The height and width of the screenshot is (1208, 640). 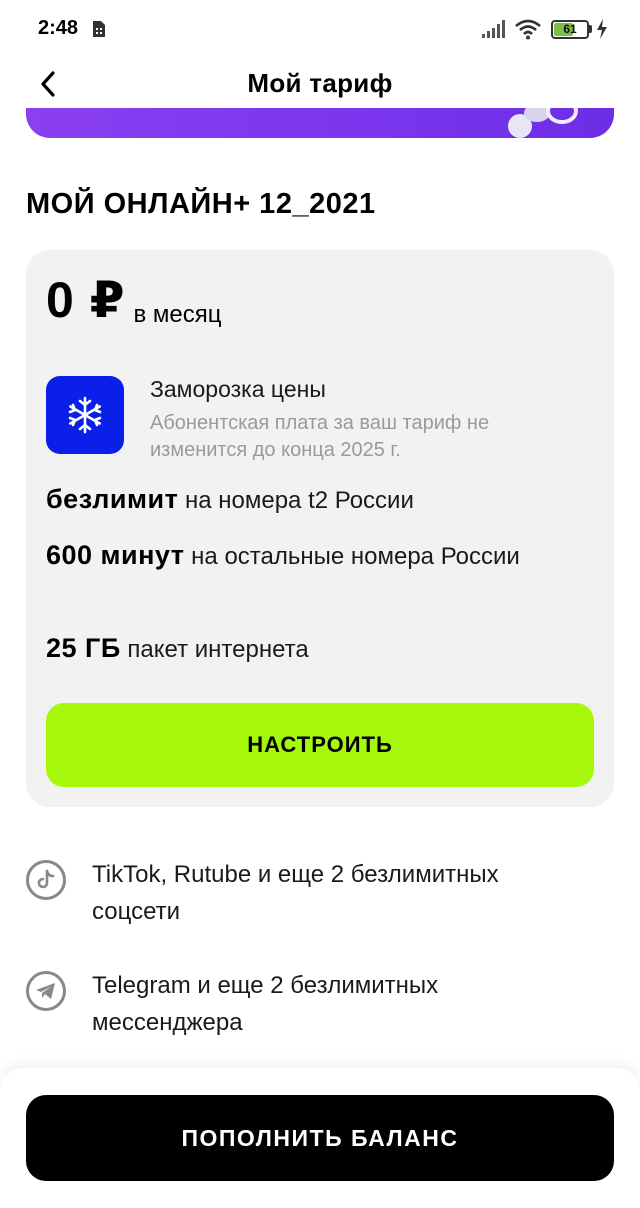 I want to click on header: Мой тариф, so click(x=320, y=84).